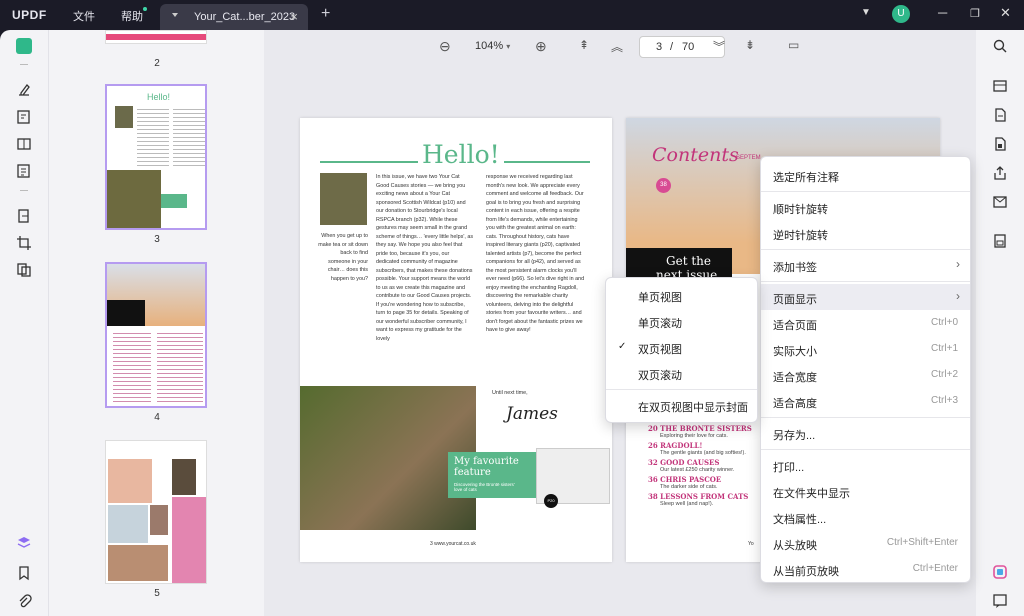 Image resolution: width=1024 pixels, height=616 pixels. I want to click on comment-list-icon, so click(1000, 601).